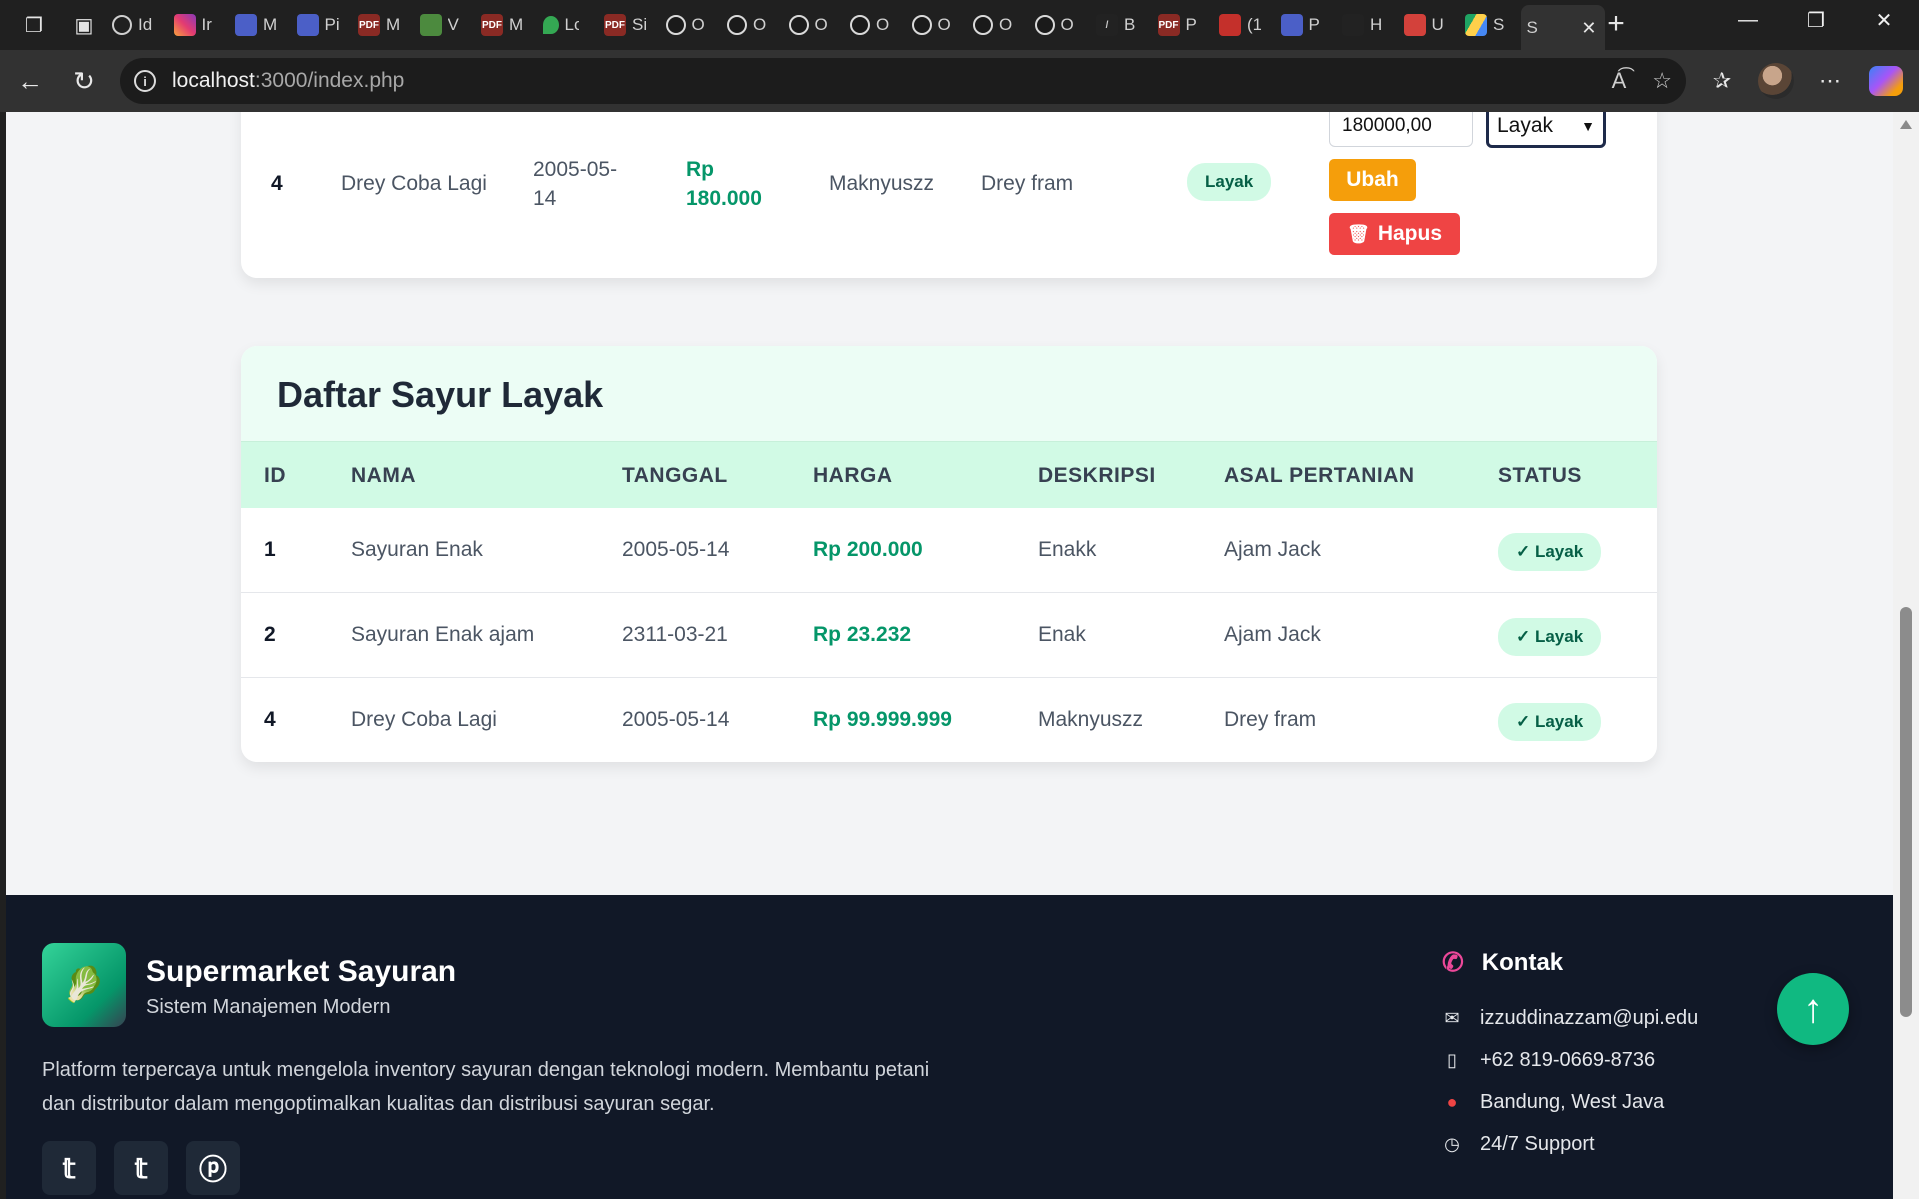  Describe the element at coordinates (1830, 81) in the screenshot. I see `more-menu-icon: ⋯` at that location.